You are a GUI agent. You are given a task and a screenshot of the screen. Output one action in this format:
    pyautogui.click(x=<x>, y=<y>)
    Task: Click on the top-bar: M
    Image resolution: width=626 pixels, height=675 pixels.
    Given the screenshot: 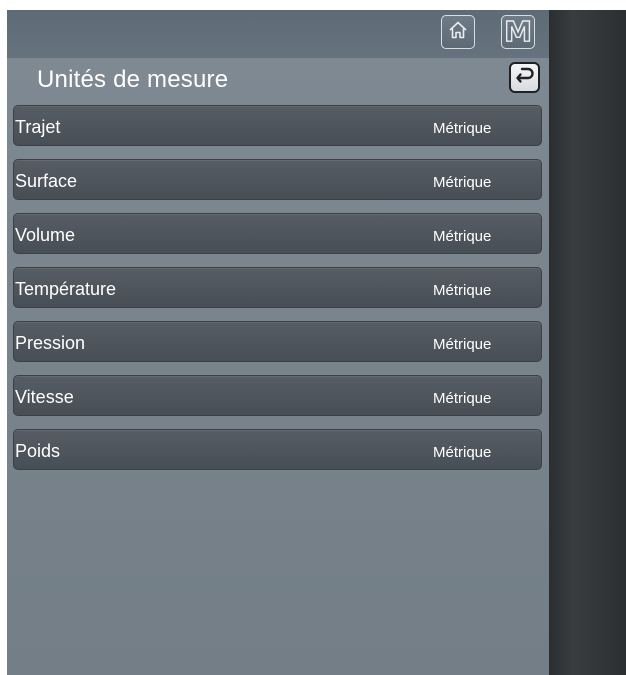 What is the action you would take?
    pyautogui.click(x=278, y=34)
    